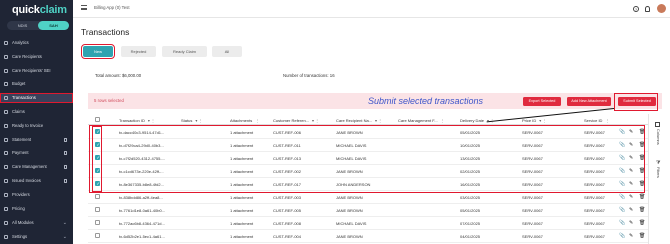 This screenshot has width=670, height=244. I want to click on page-title: Transactions, so click(105, 32).